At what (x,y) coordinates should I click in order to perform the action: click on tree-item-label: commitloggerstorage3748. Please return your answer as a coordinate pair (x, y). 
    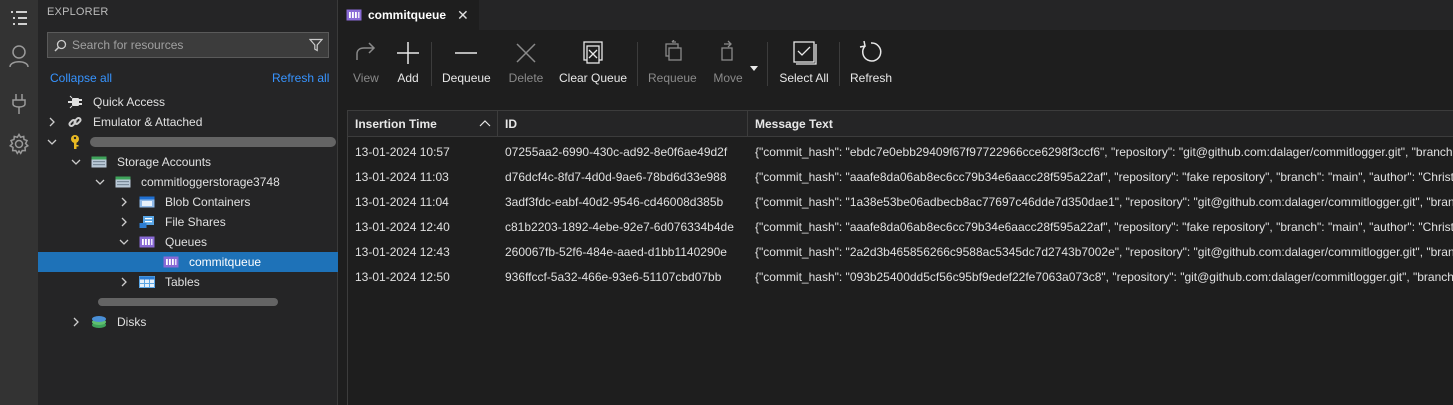
    Looking at the image, I should click on (210, 182).